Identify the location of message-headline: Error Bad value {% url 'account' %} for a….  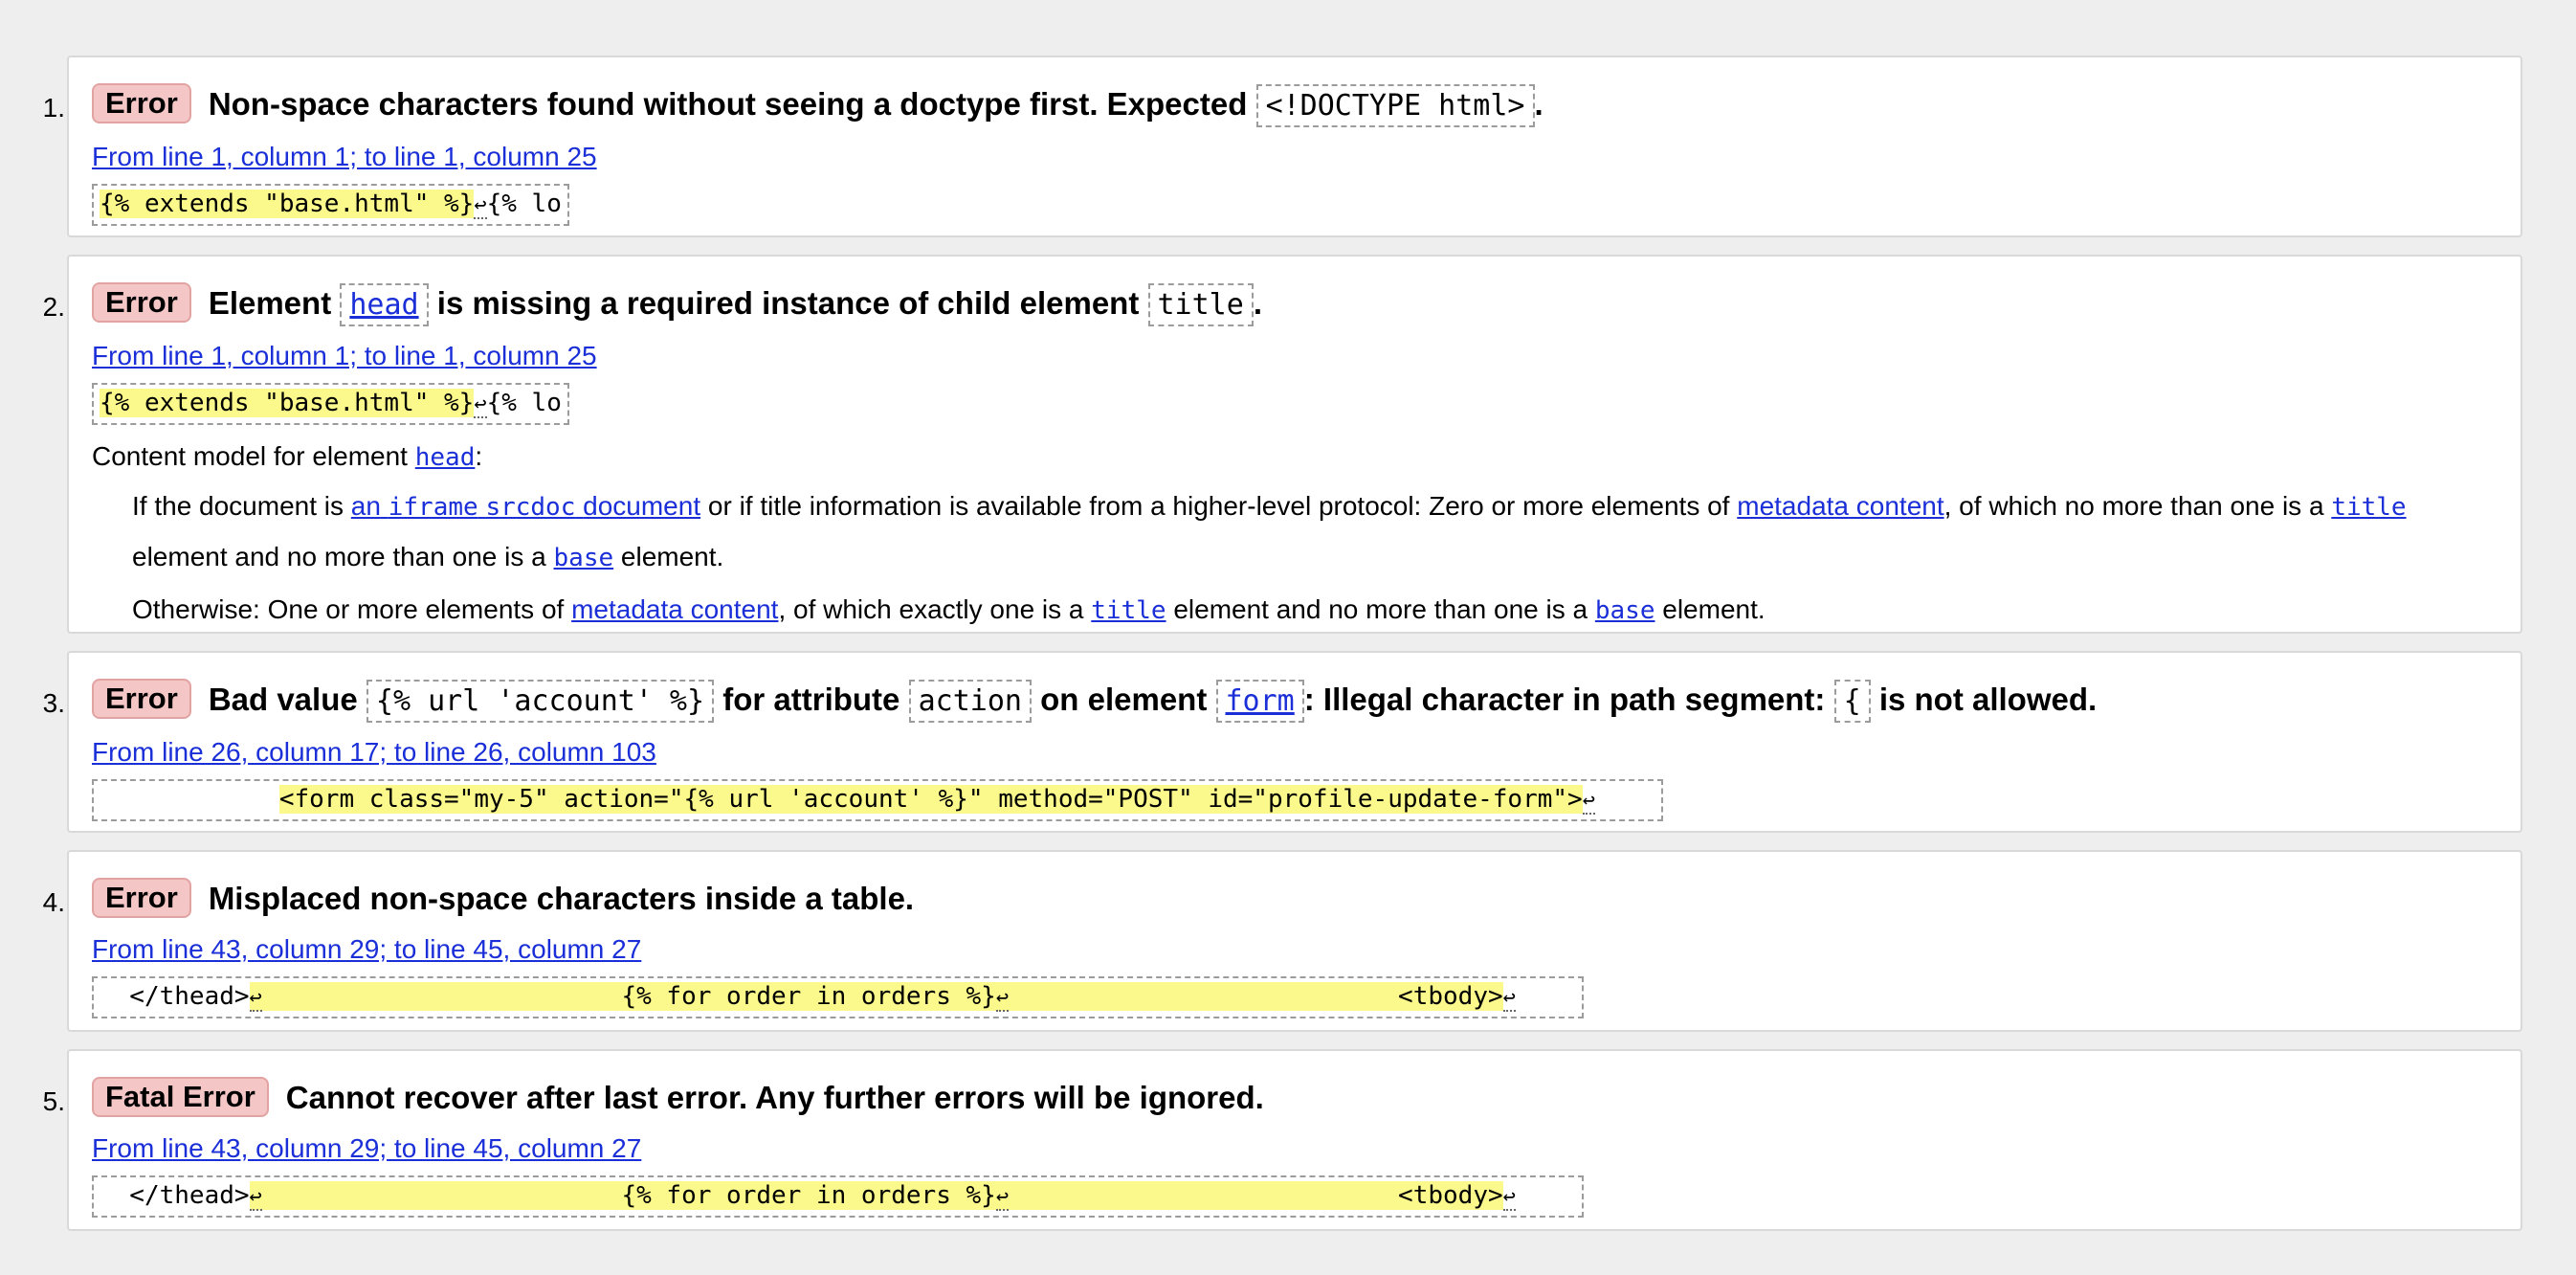
(1295, 700).